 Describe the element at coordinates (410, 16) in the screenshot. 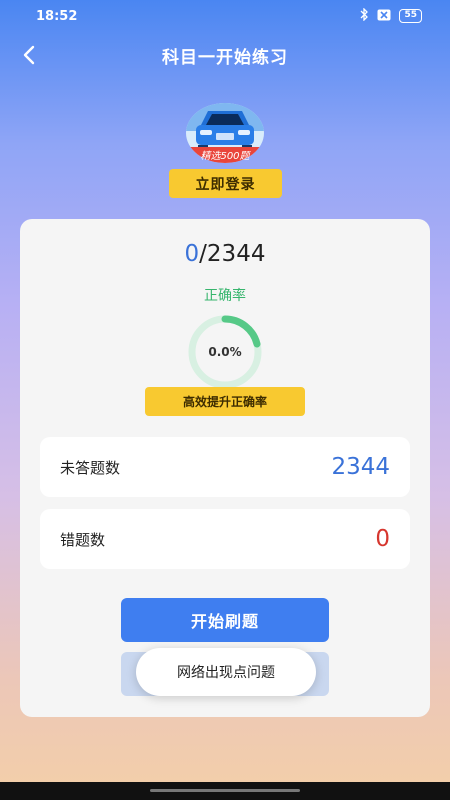

I see `battery-icon: 55` at that location.